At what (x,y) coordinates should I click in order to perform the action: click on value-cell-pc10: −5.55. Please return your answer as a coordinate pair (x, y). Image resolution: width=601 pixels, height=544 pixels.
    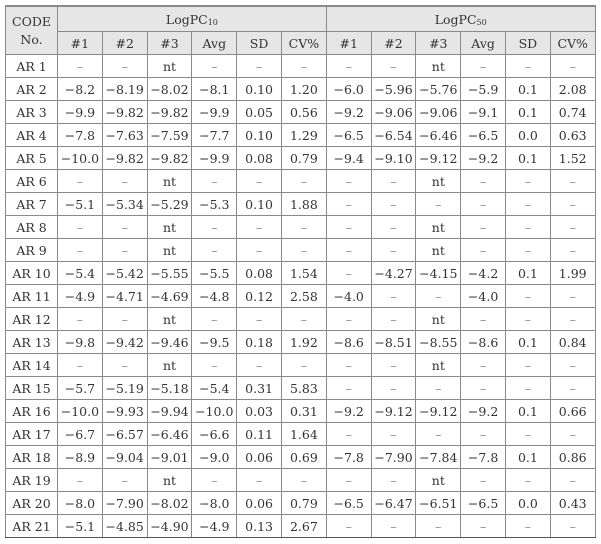
    Looking at the image, I should click on (169, 273).